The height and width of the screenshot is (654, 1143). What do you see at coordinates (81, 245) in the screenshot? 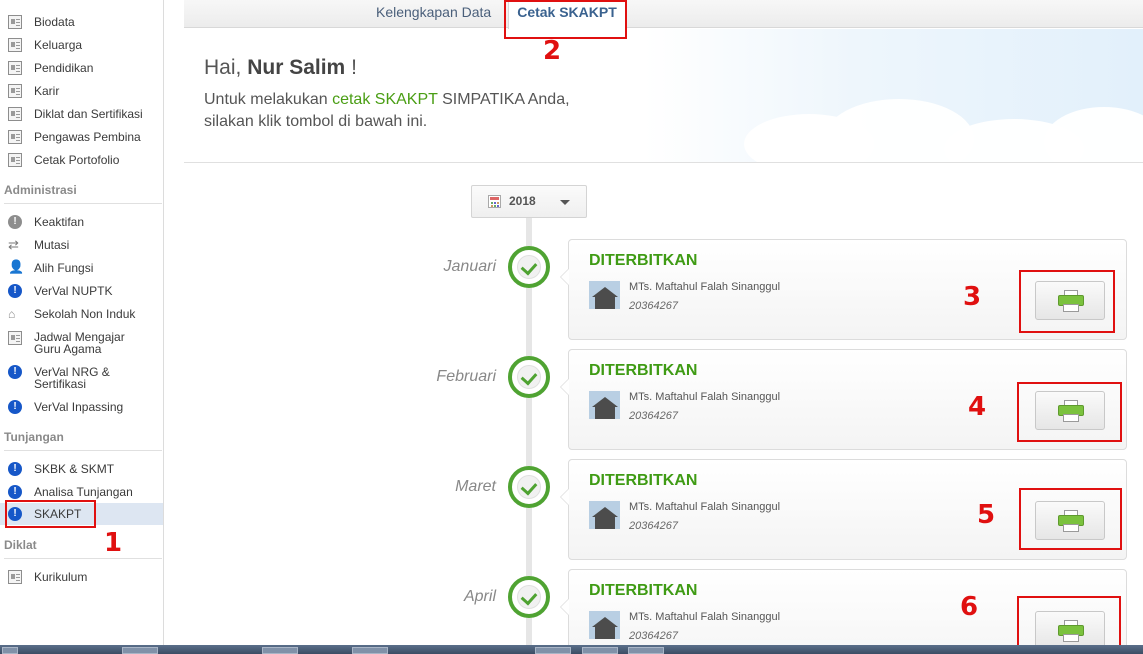
I see `sidebar-item-mutasi: ⇄ Mutasi` at bounding box center [81, 245].